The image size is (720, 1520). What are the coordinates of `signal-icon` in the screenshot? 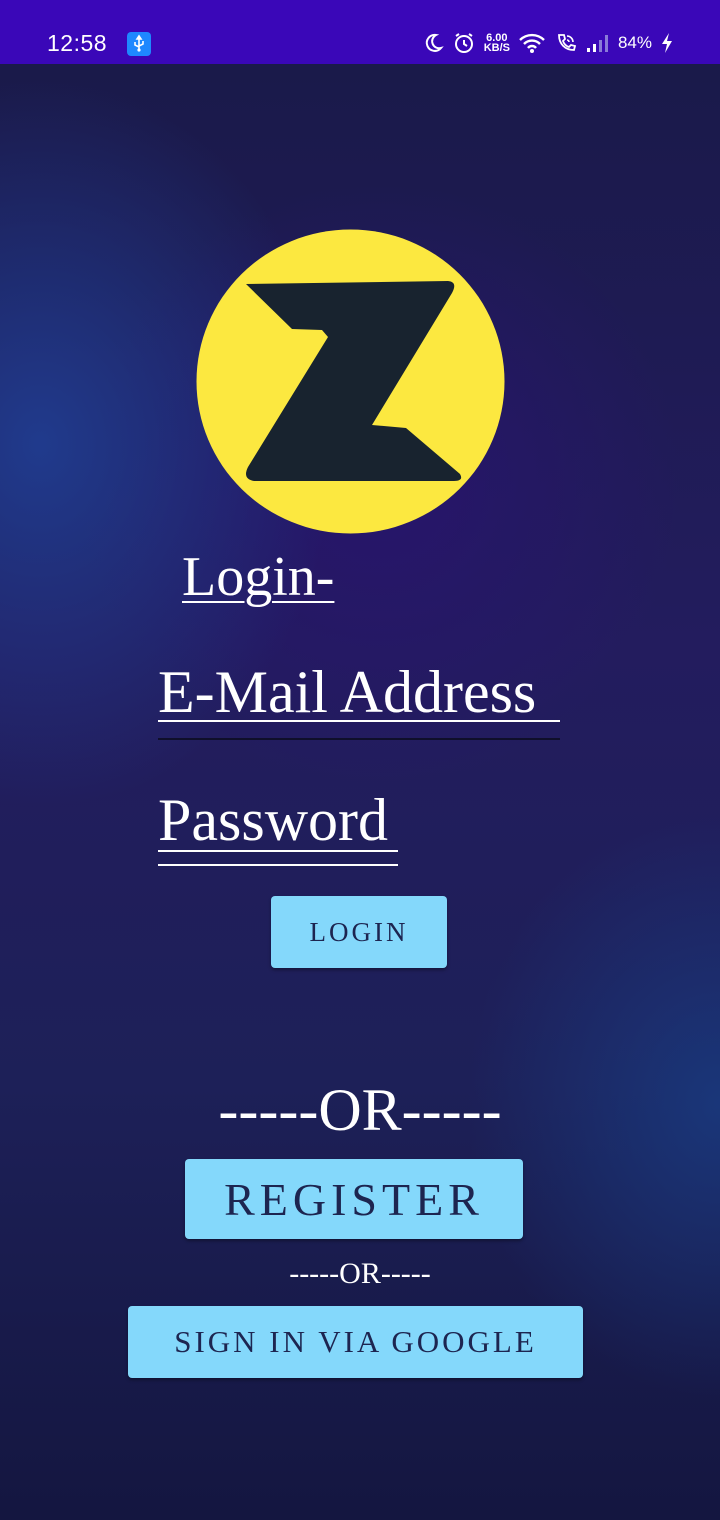 It's located at (598, 43).